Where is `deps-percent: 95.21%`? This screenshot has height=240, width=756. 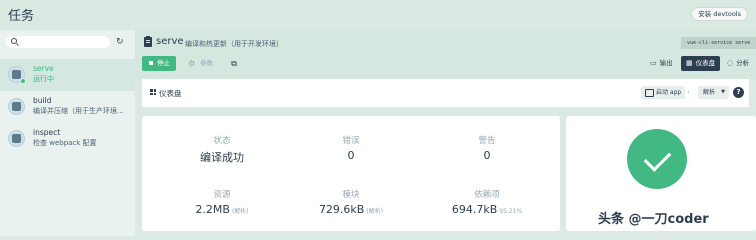 deps-percent: 95.21% is located at coordinates (511, 211).